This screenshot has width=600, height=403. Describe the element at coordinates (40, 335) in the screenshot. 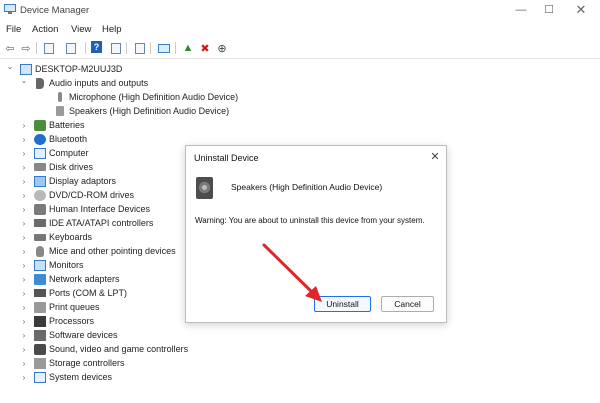

I see `software-device-icon` at that location.